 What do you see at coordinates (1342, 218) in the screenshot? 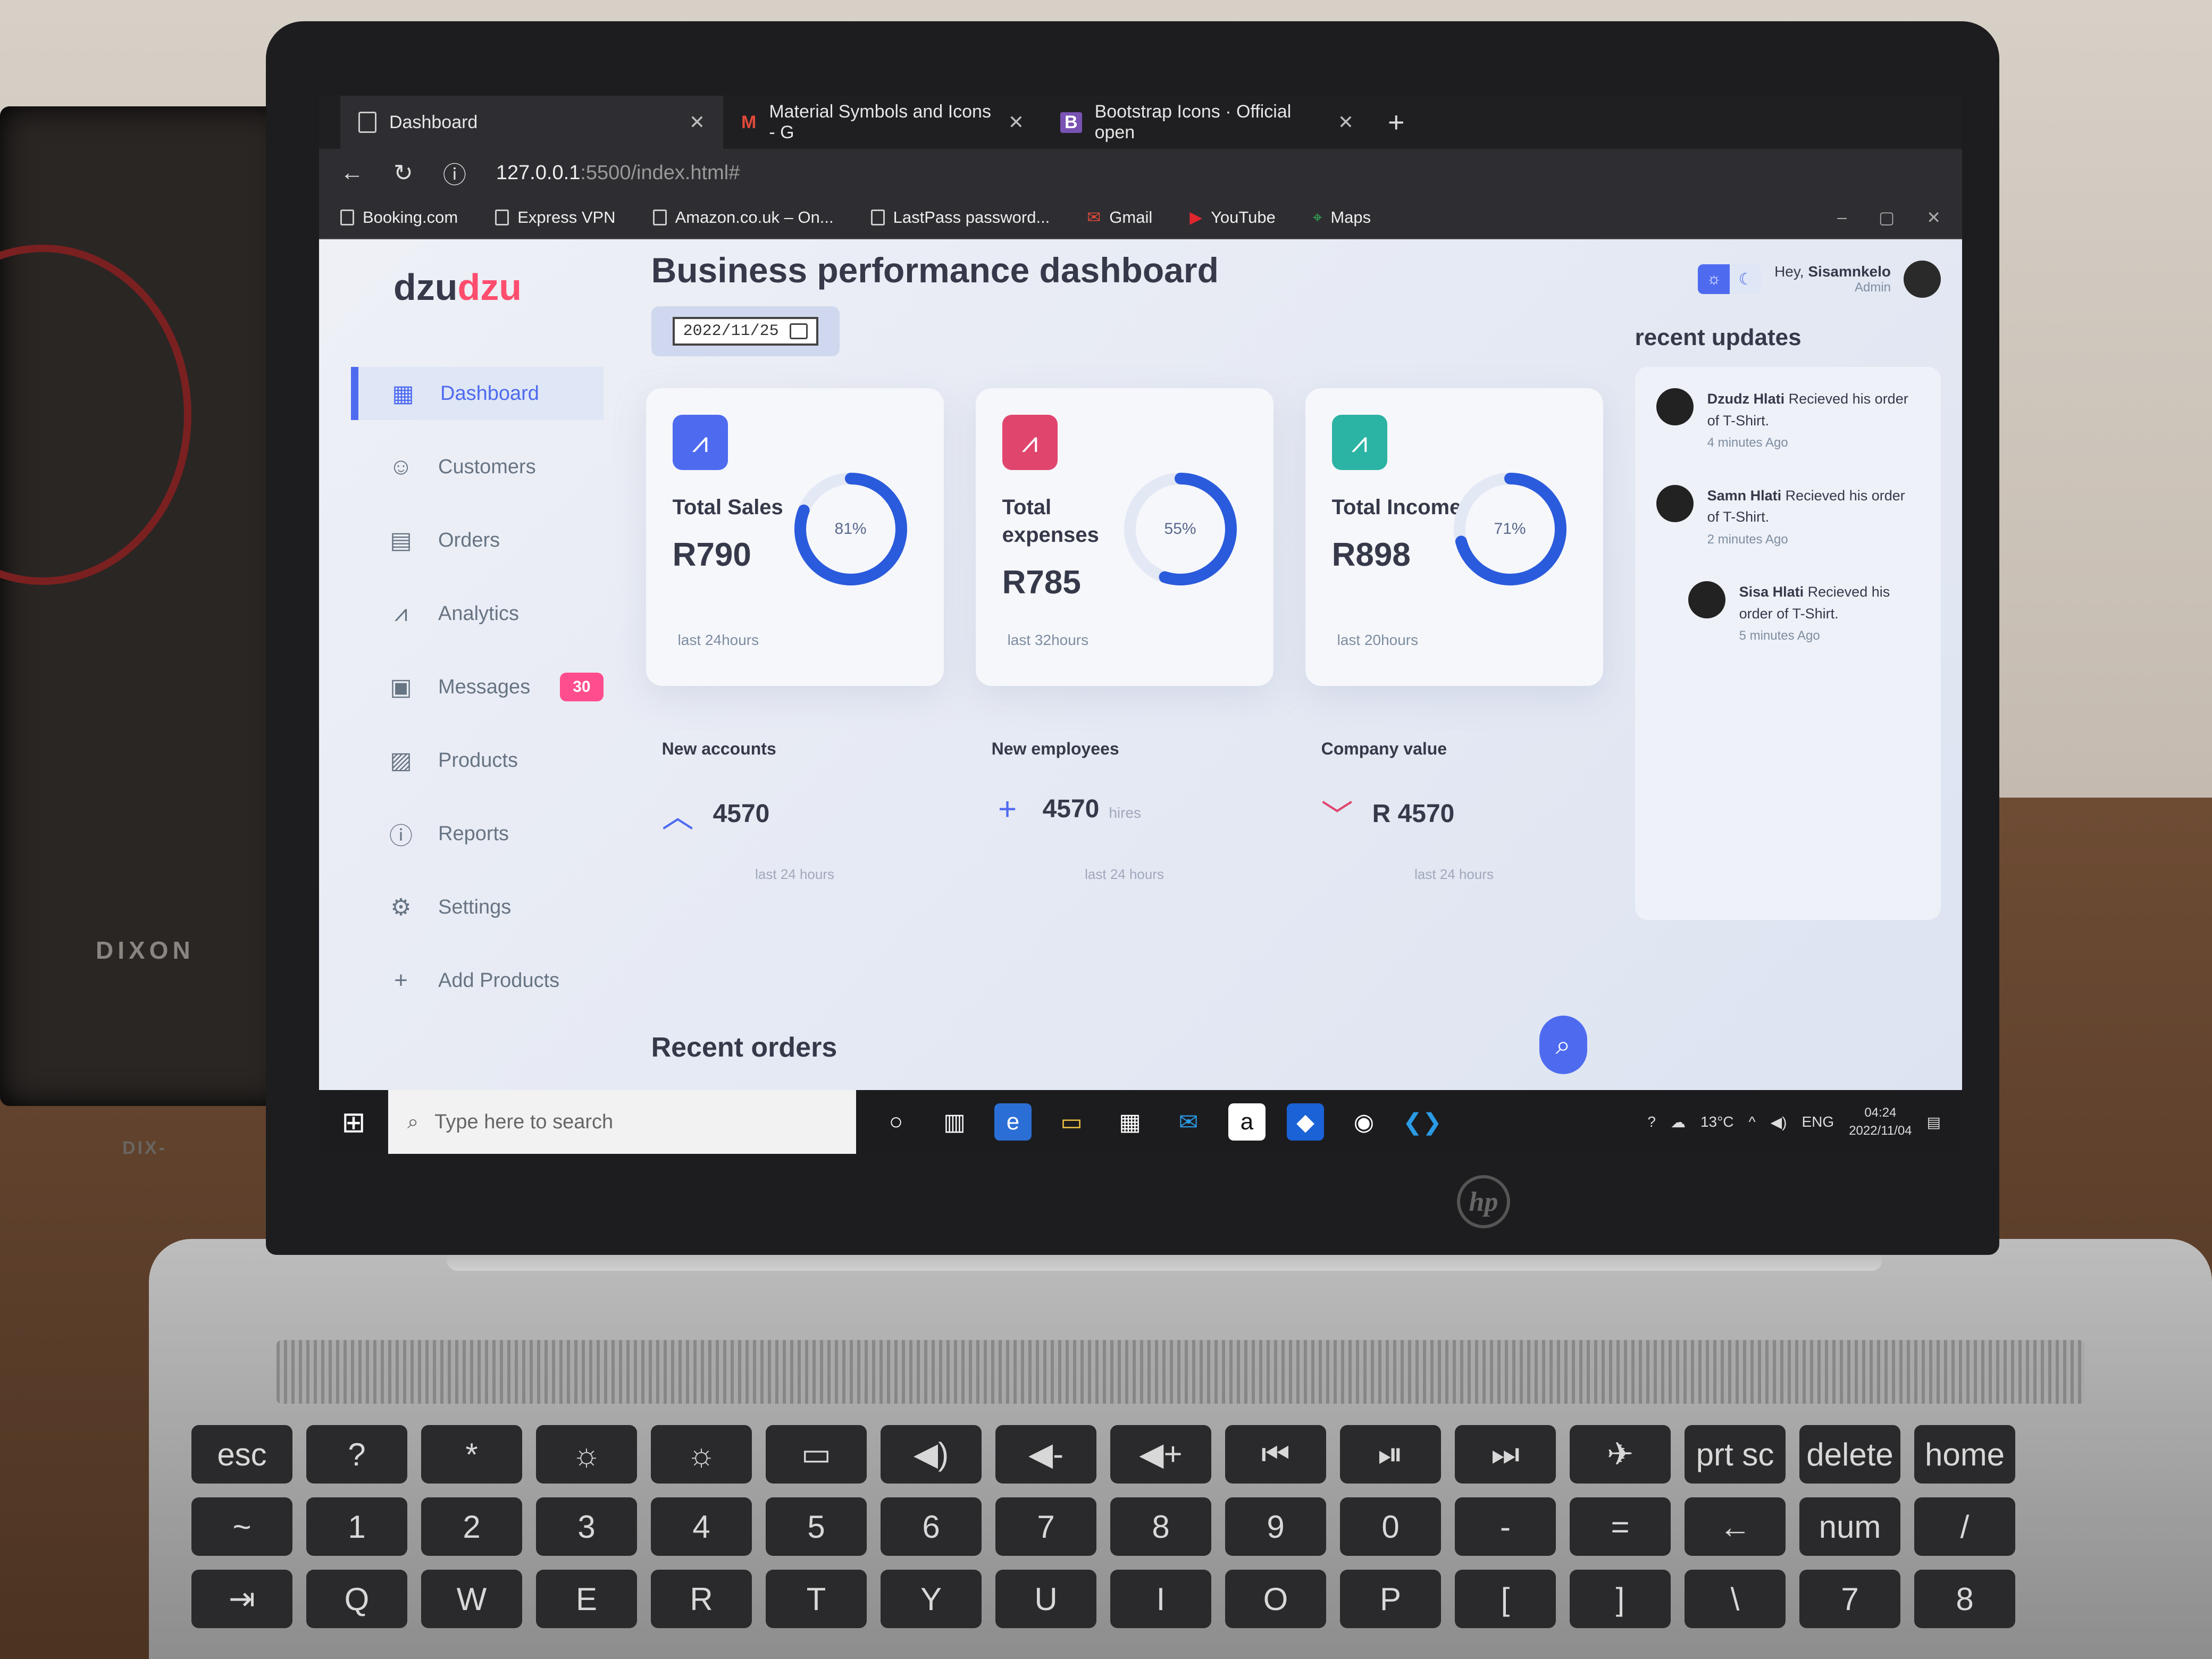
I see `bookmark-maps: ⌖ Maps` at bounding box center [1342, 218].